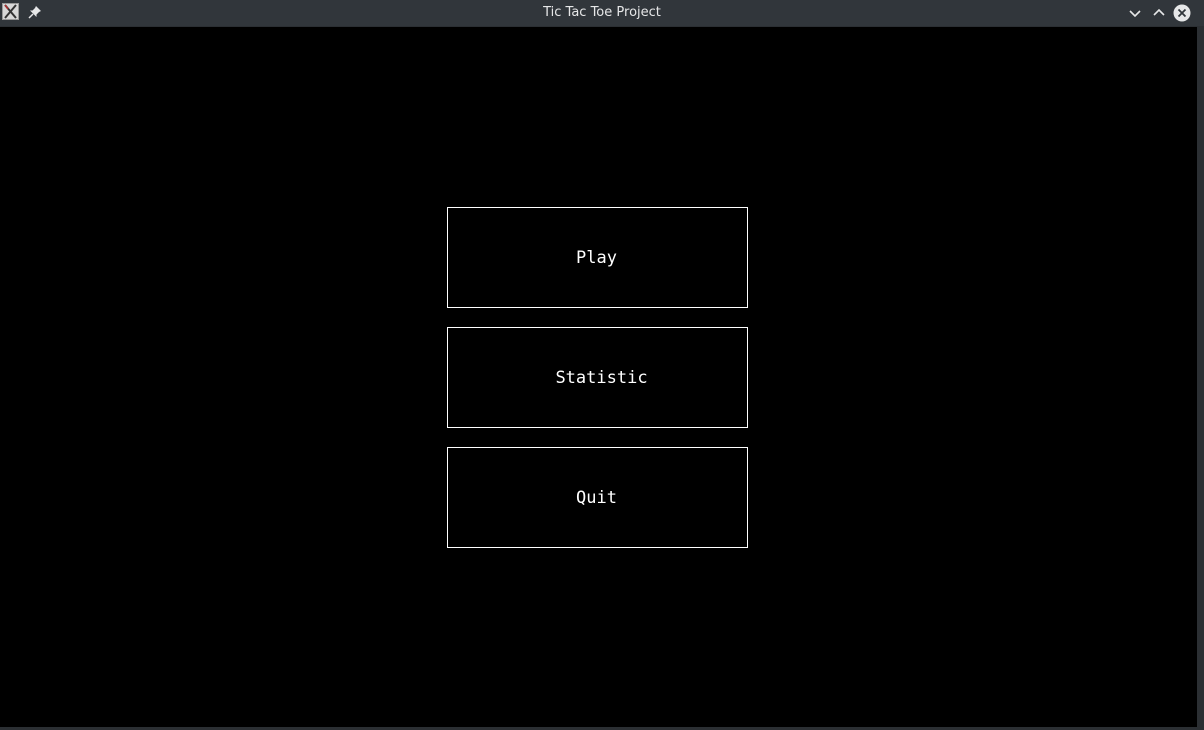  I want to click on play-button-label: Play, so click(596, 257).